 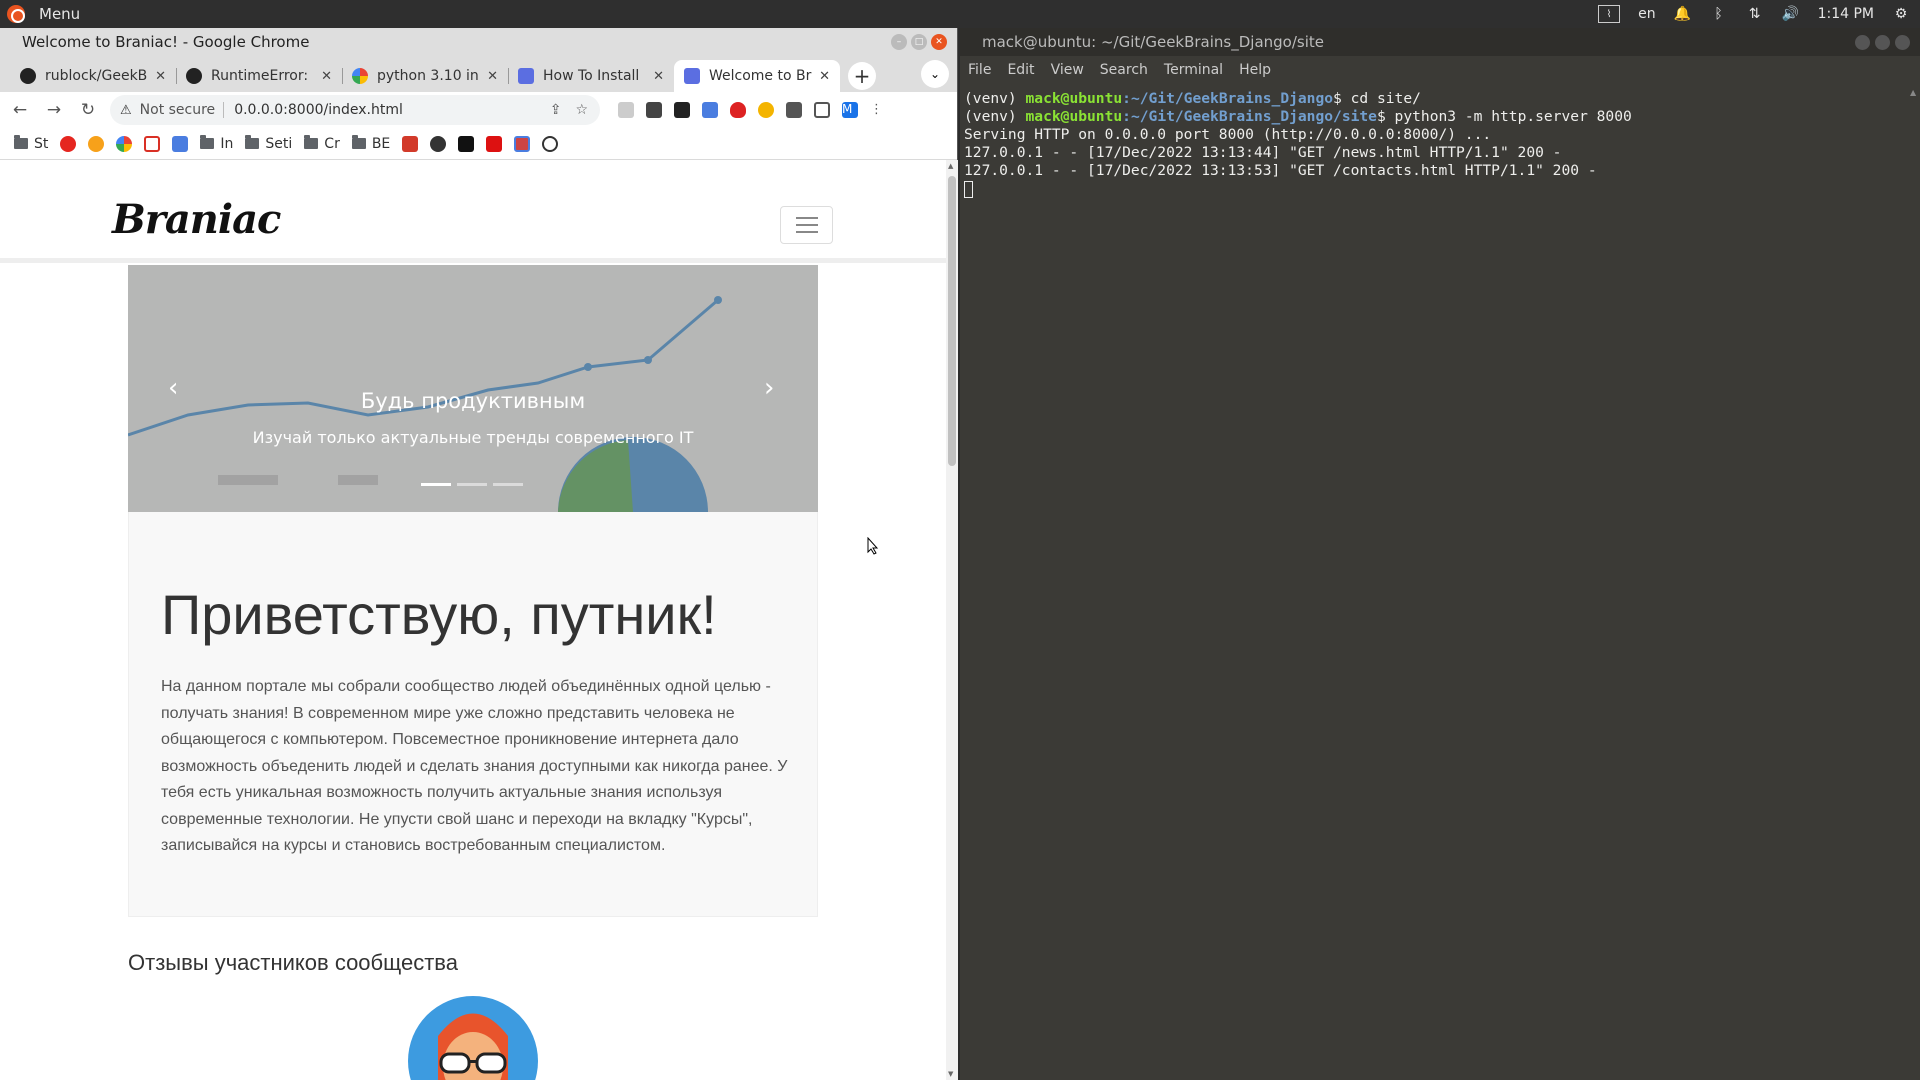 I want to click on tab-welcome-braniac: Welcome to Br ✕, so click(x=757, y=76).